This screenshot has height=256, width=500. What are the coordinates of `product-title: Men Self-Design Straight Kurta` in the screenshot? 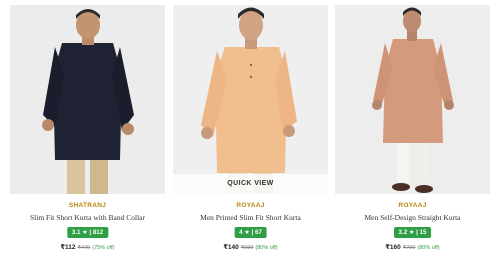 It's located at (412, 217).